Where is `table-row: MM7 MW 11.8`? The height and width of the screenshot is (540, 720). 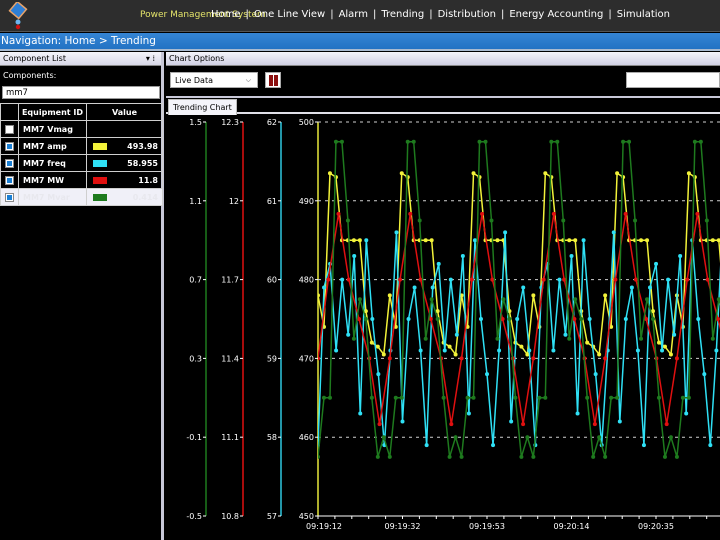
table-row: MM7 MW 11.8 is located at coordinates (81, 180).